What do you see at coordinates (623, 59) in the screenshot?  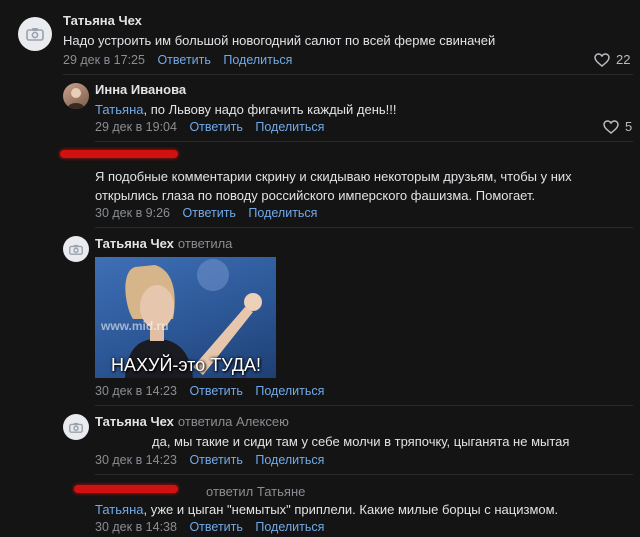 I see `like-count: 22` at bounding box center [623, 59].